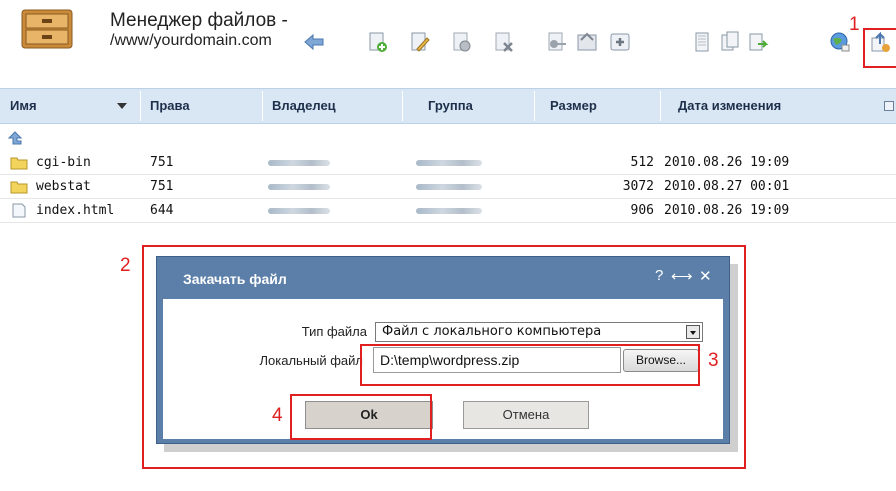  Describe the element at coordinates (702, 42) in the screenshot. I see `copy-icon` at that location.